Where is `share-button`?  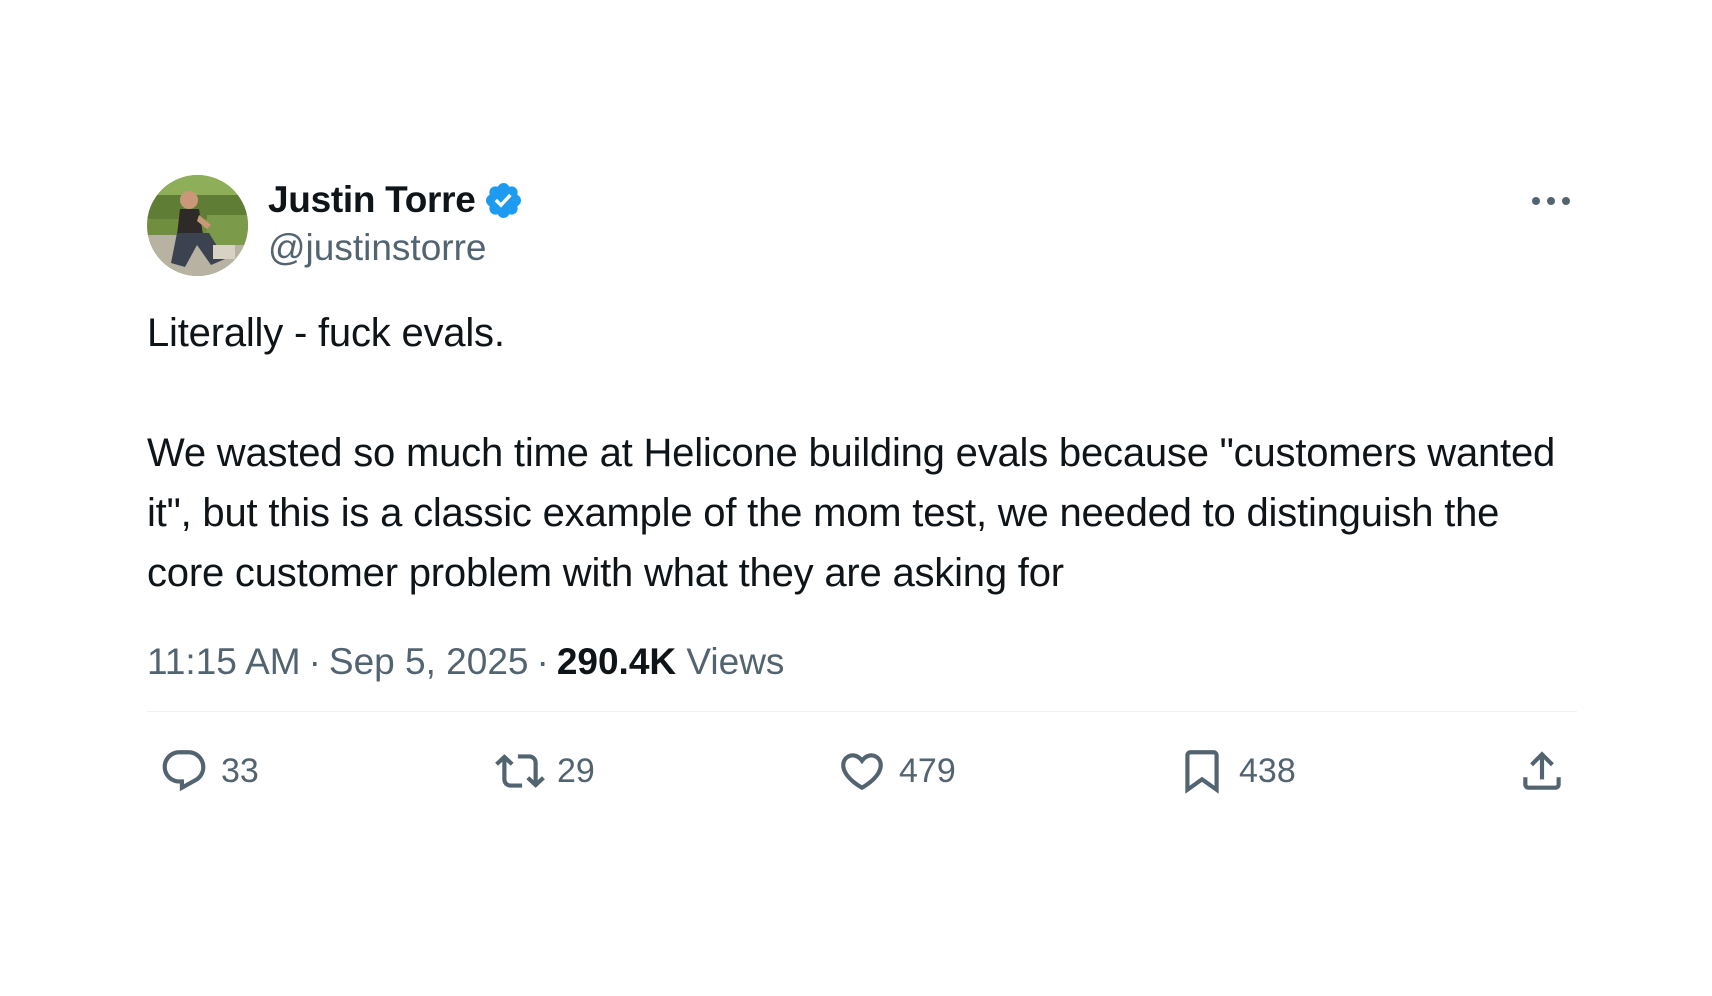
share-button is located at coordinates (1542, 771).